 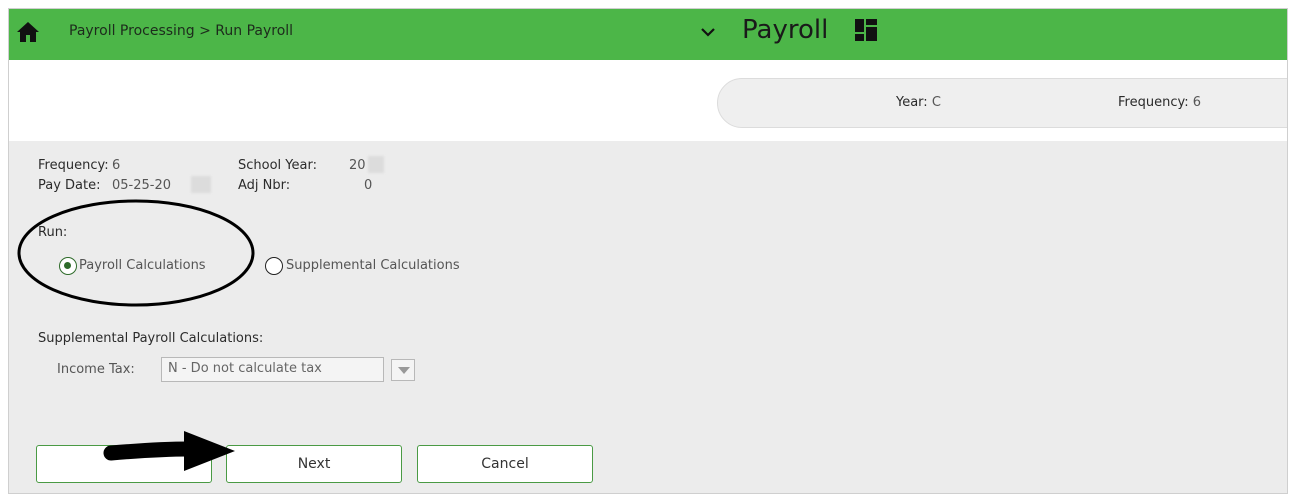 What do you see at coordinates (272, 369) in the screenshot?
I see `income-tax-select: N - Do not calculate tax` at bounding box center [272, 369].